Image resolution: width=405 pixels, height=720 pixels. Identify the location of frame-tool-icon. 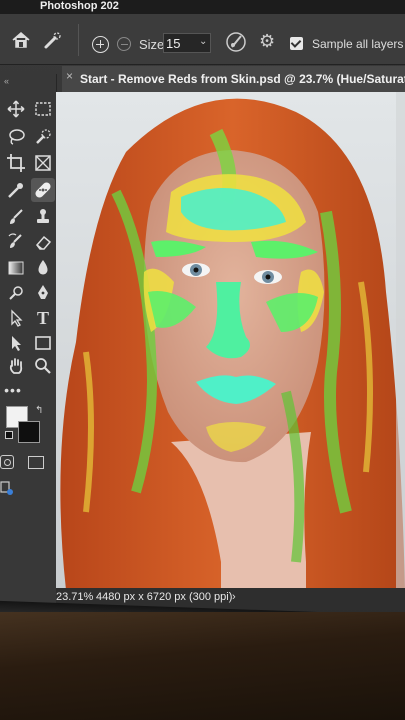
(43, 163).